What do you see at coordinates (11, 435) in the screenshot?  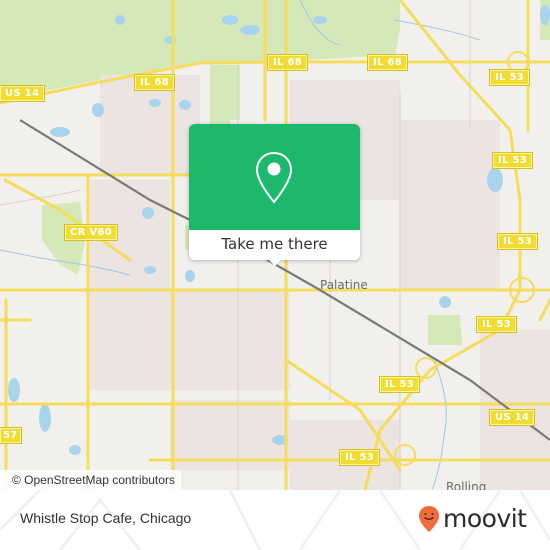 I see `route-shield: 57` at bounding box center [11, 435].